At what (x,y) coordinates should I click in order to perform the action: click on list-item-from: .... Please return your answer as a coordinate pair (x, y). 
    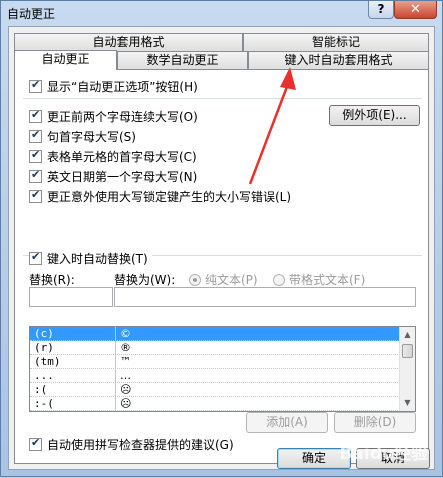
    Looking at the image, I should click on (73, 375).